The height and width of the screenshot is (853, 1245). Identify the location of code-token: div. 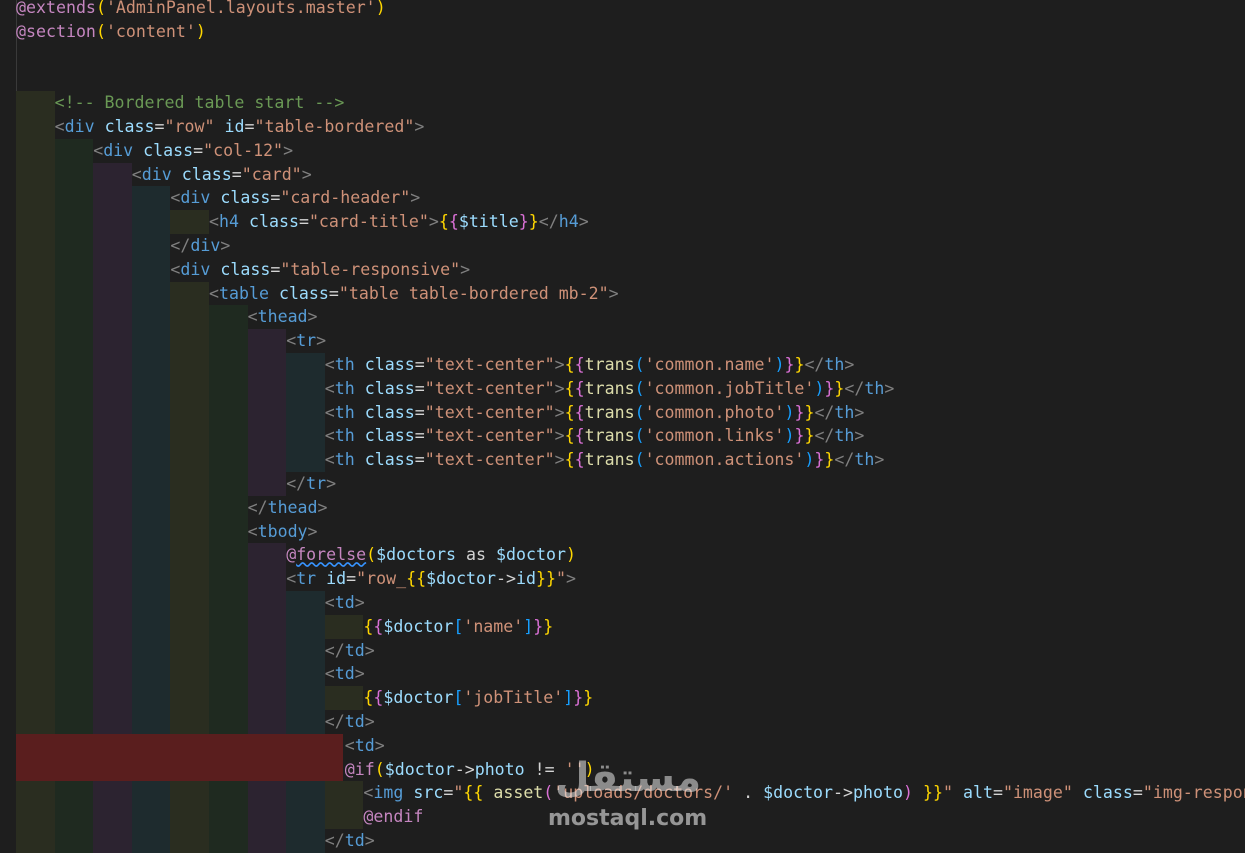
(205, 245).